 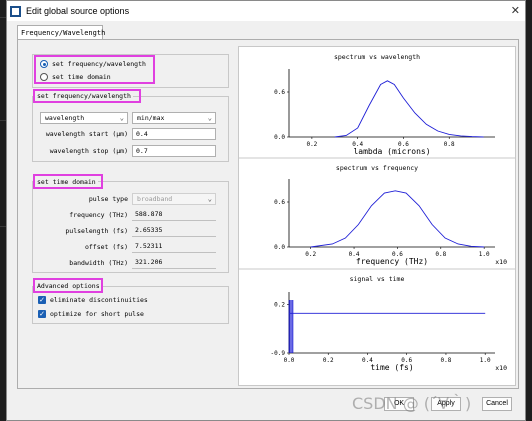 What do you see at coordinates (279, 304) in the screenshot?
I see `y-tick-label: 0.2` at bounding box center [279, 304].